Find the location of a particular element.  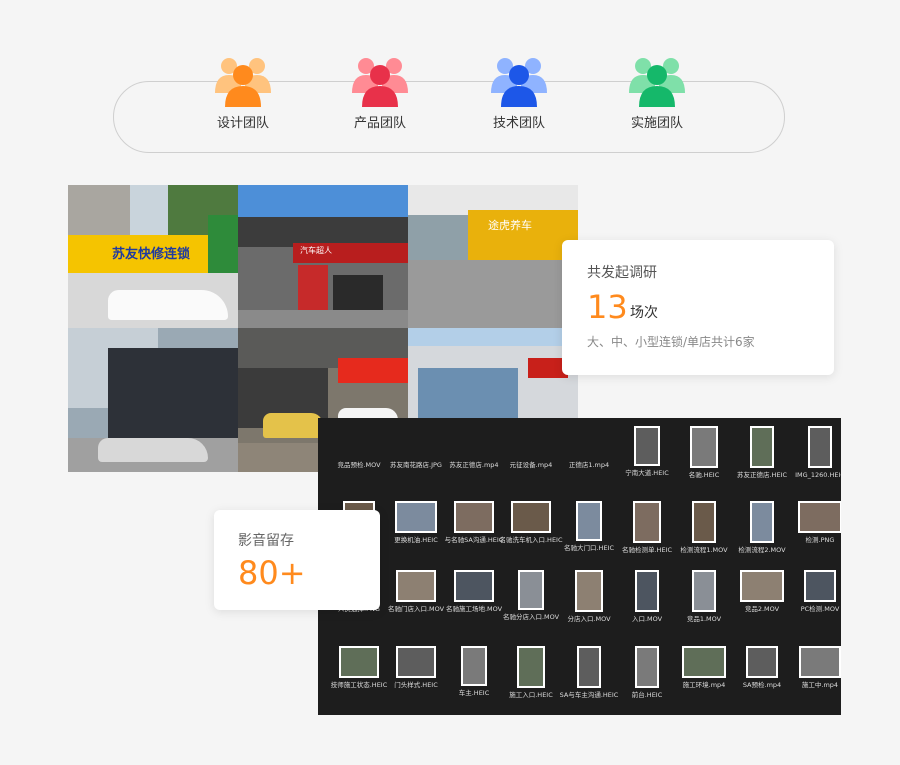

media-count: 80+ is located at coordinates (272, 573).